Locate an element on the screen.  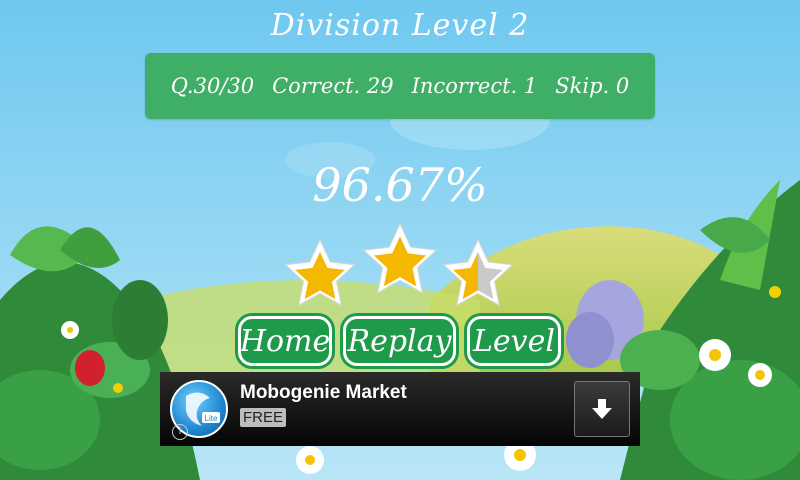
level-button: Level is located at coordinates (514, 341).